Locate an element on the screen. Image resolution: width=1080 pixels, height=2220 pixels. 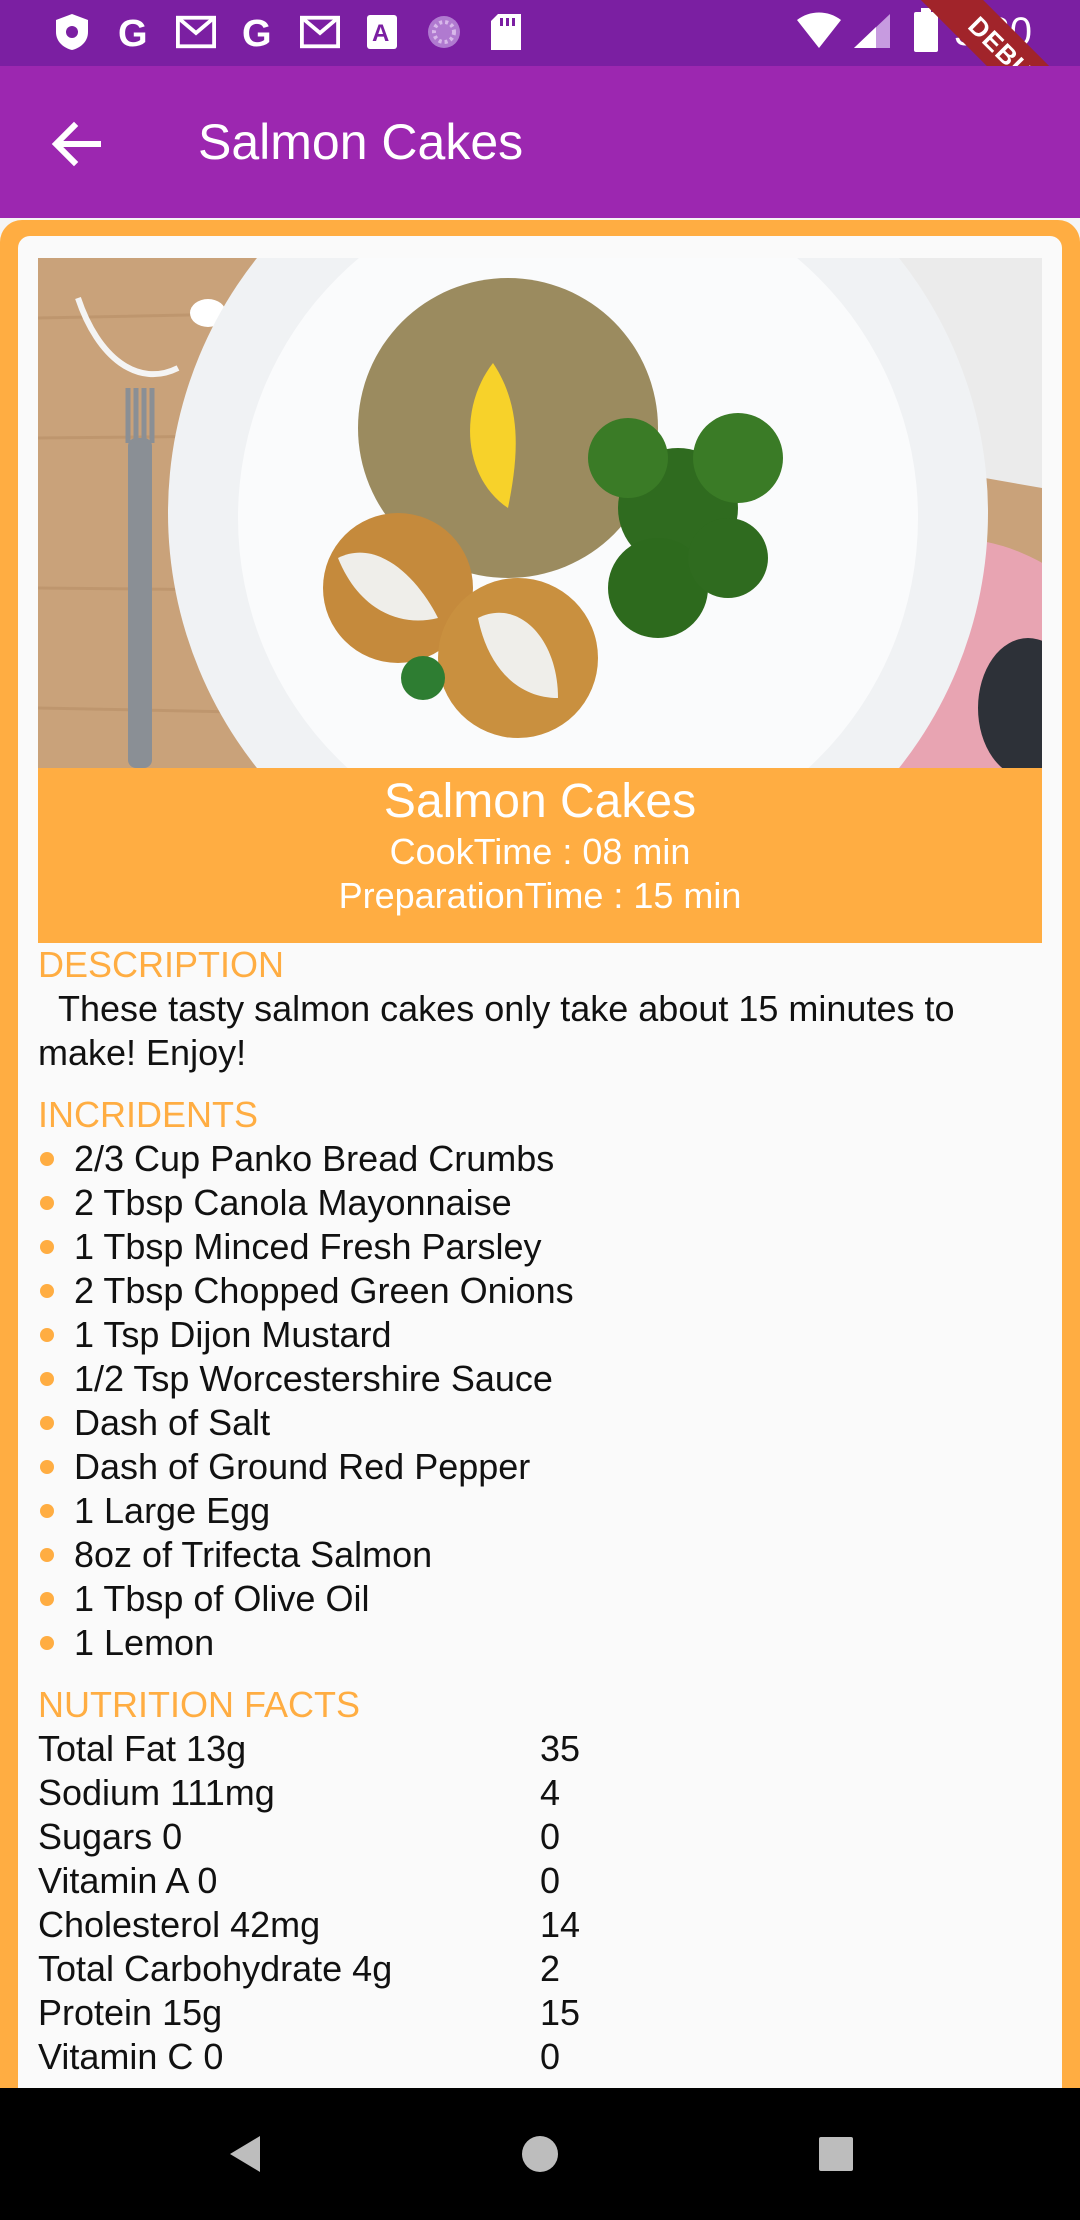
nutrition-label: Protein 15g is located at coordinates (130, 2012).